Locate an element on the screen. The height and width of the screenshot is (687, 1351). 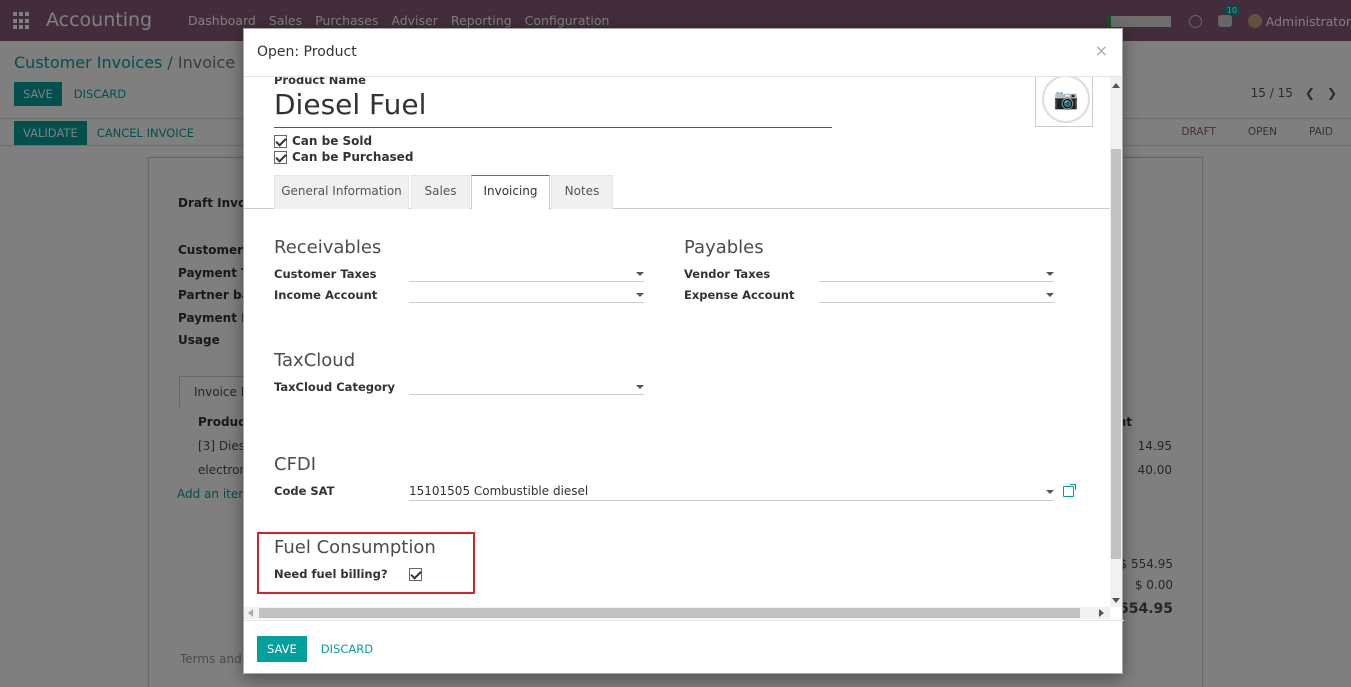
customer-taxes-select is located at coordinates (526, 274).